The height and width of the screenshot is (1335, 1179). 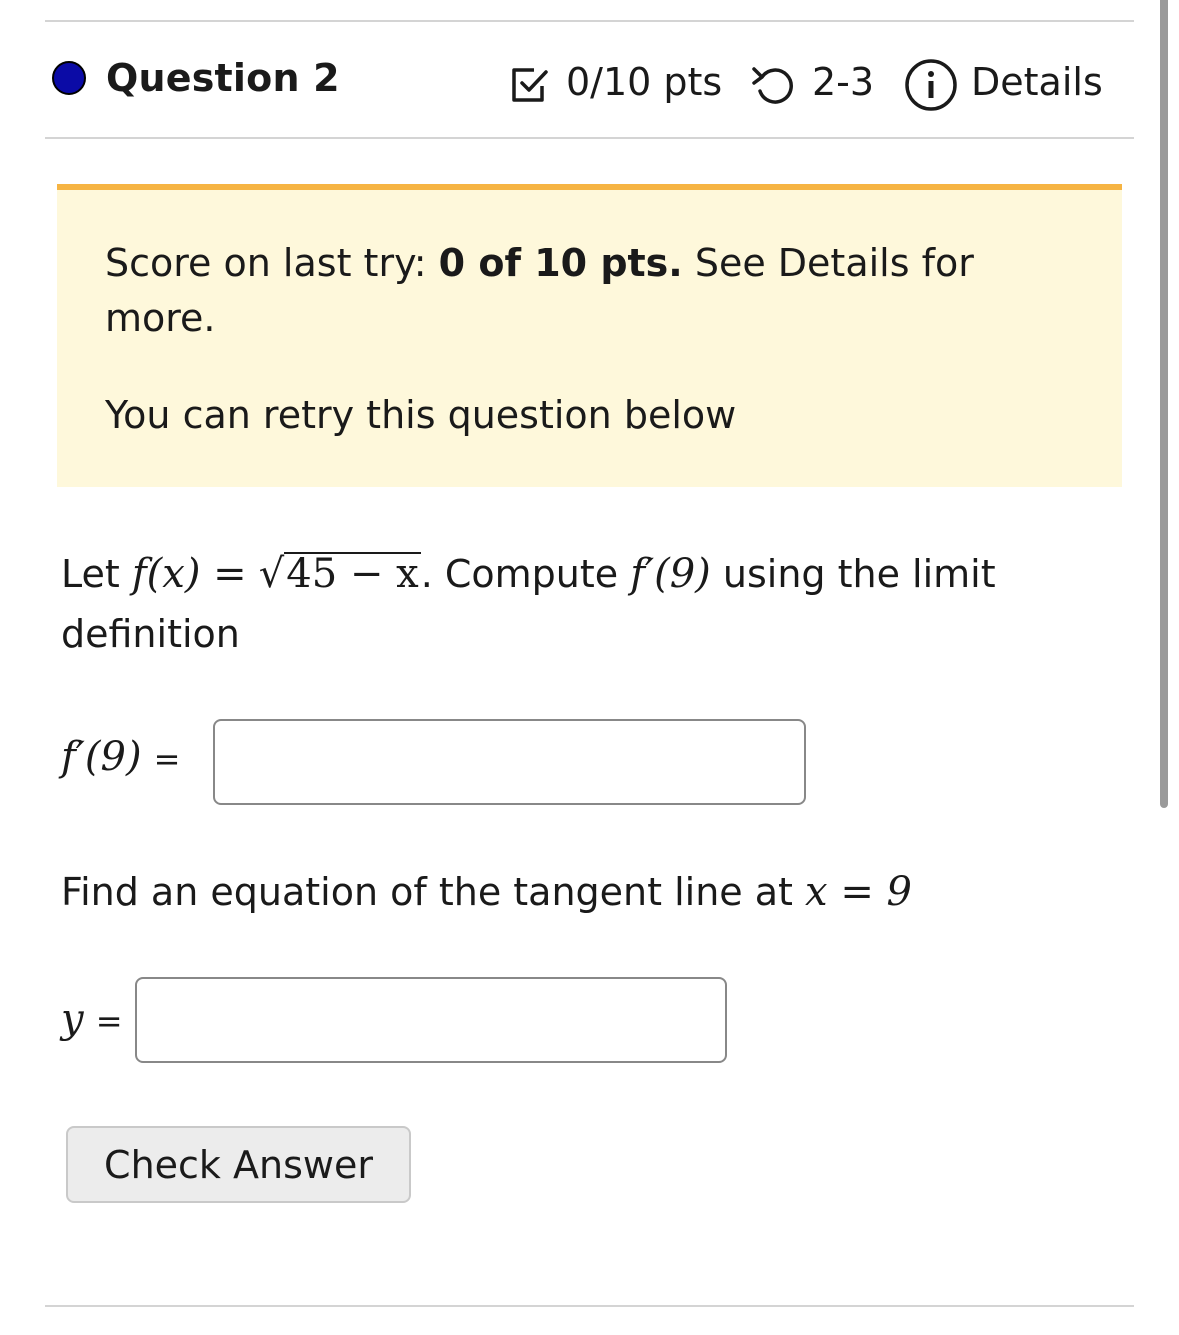 I want to click on details-link: Details, so click(x=1037, y=82).